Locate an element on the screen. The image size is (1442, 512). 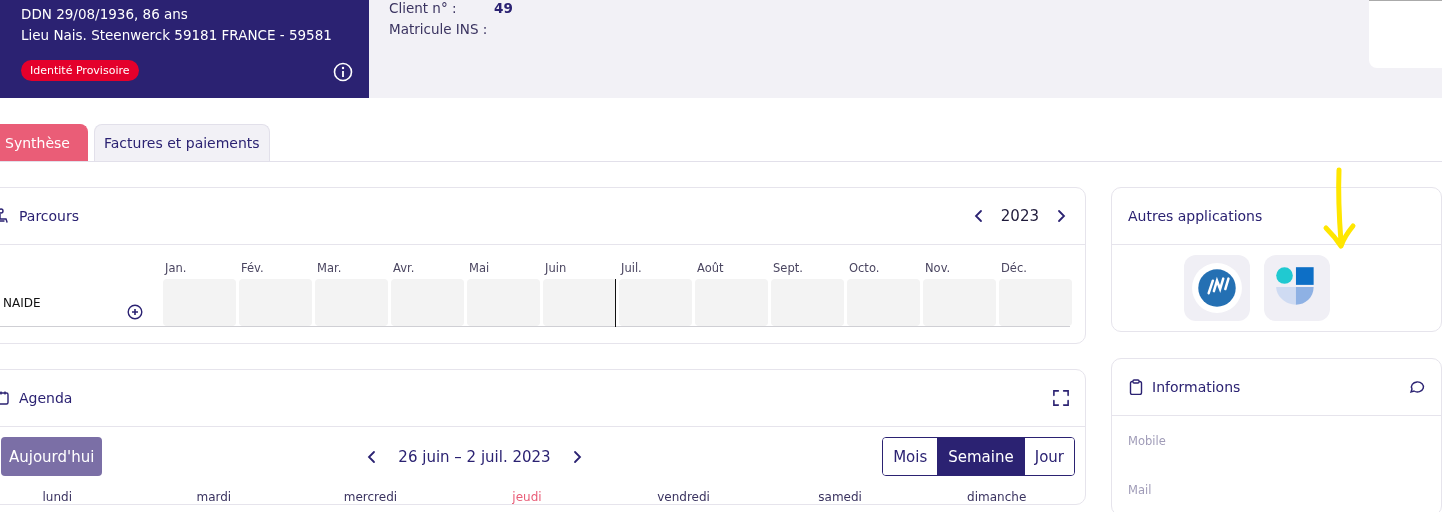
weekday-label: dimanche is located at coordinates (997, 497).